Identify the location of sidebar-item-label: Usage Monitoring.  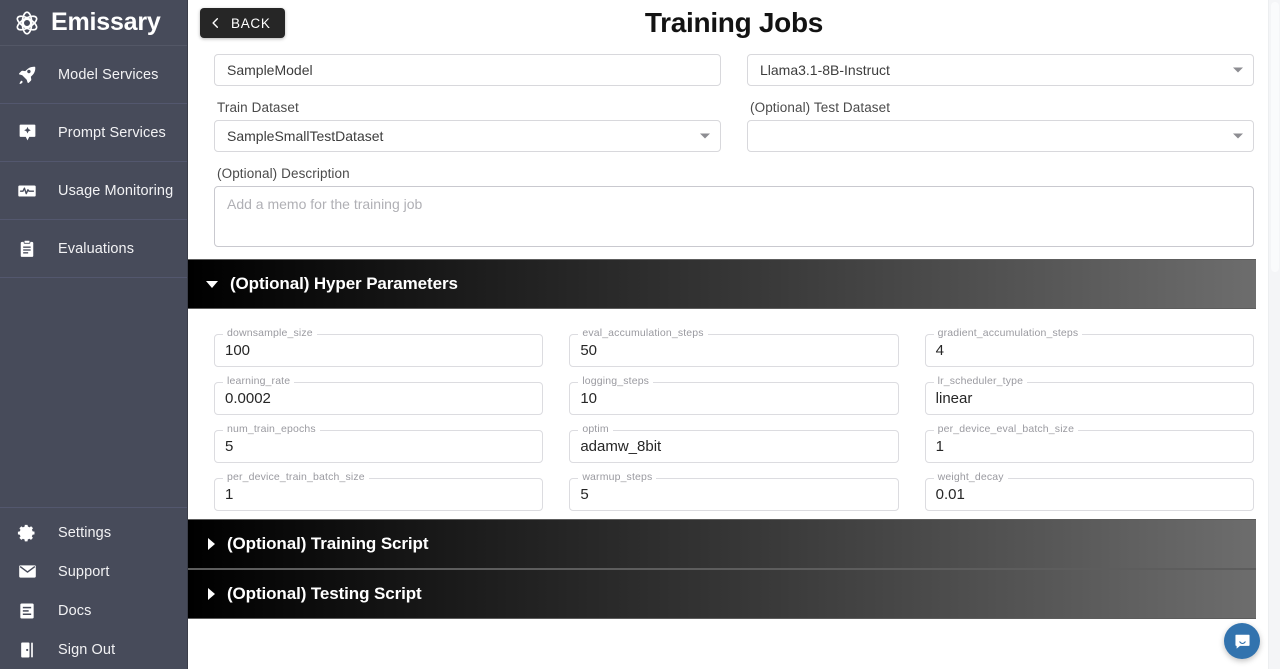
(116, 190).